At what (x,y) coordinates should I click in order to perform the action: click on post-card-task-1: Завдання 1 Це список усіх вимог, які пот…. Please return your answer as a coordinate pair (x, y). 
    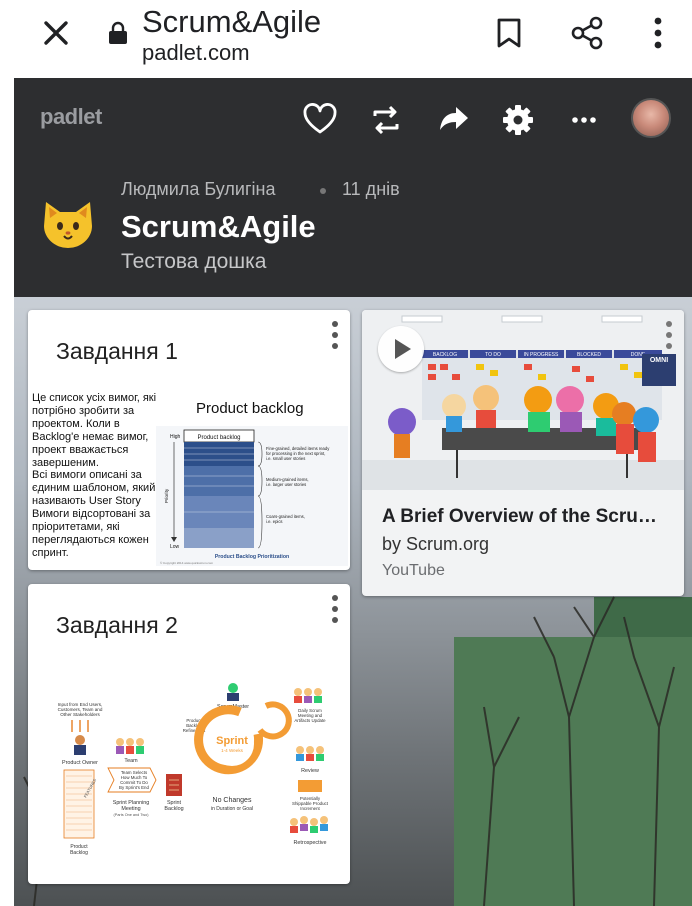
    Looking at the image, I should click on (189, 440).